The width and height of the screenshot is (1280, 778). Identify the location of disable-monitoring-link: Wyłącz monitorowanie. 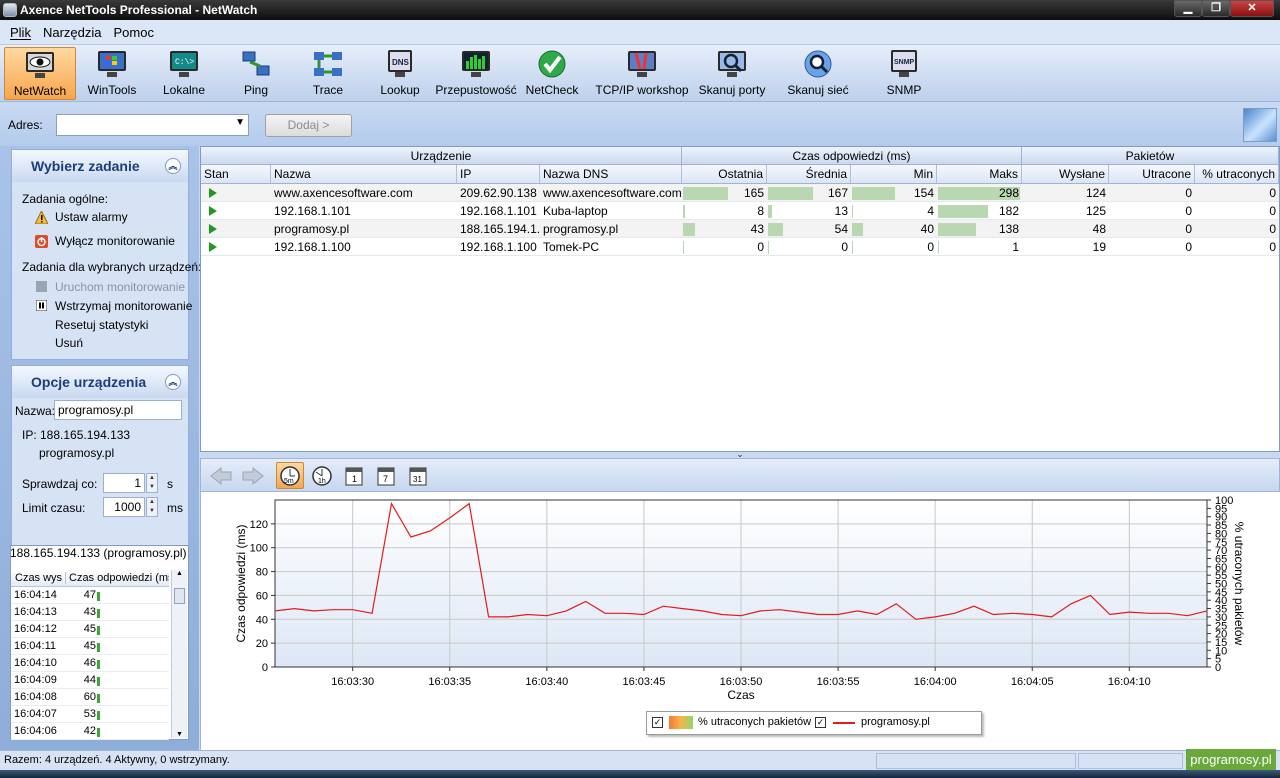
(115, 241).